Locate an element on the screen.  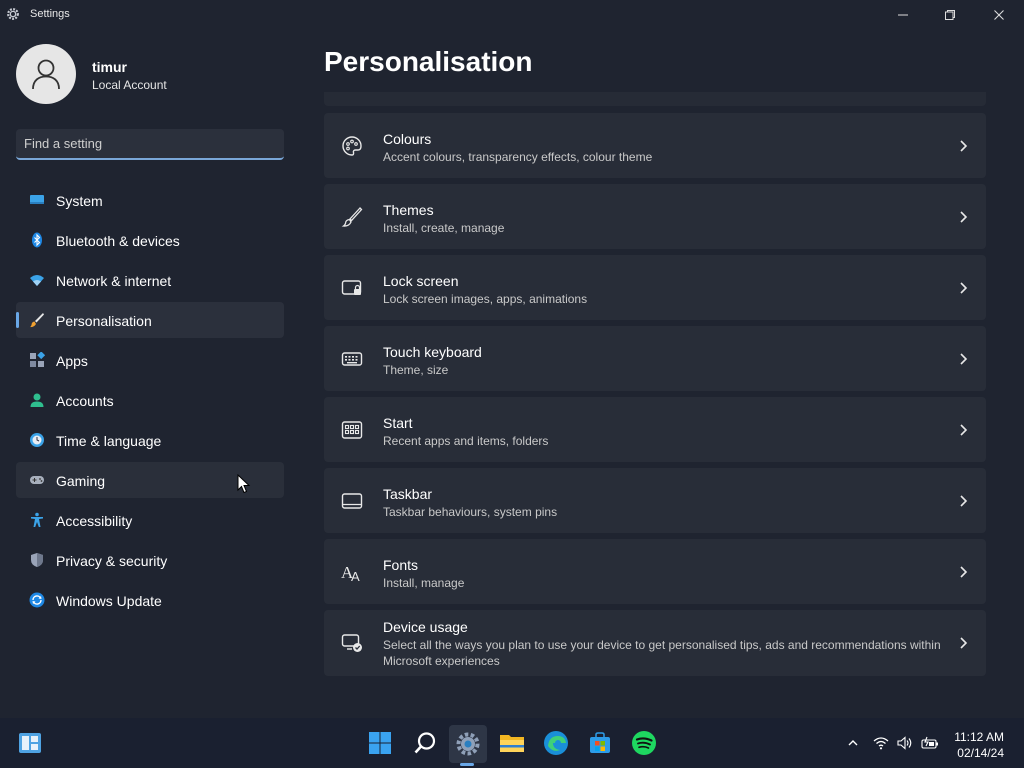
settings-icon is located at coordinates (468, 744).